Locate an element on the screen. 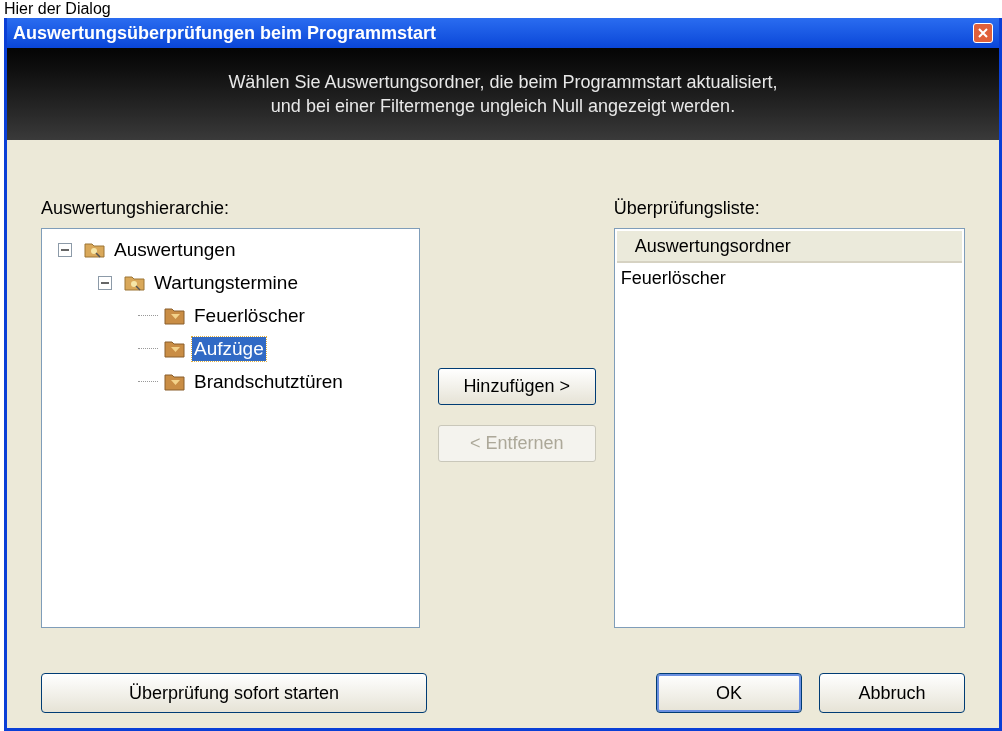 The image size is (1002, 731). column-header: Auswertungsordner is located at coordinates (789, 247).